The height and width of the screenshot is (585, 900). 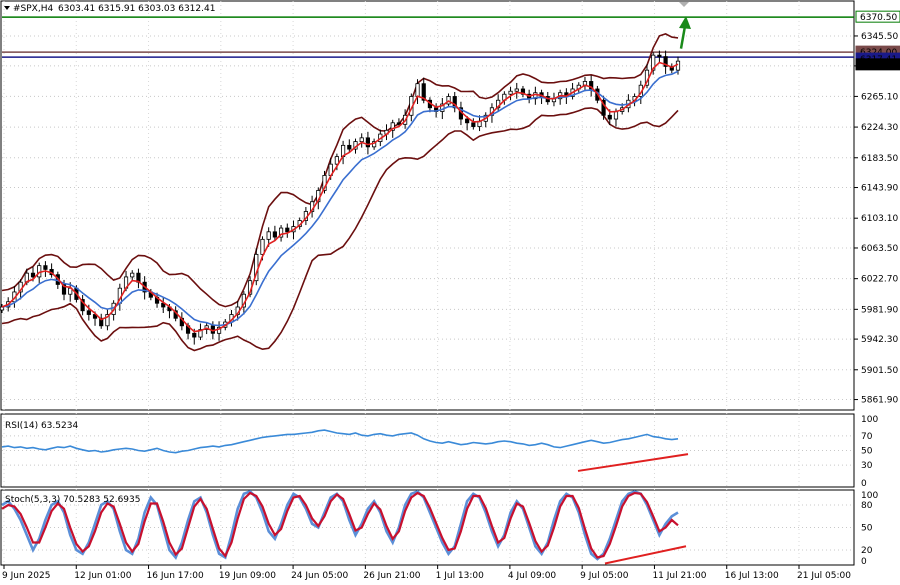 What do you see at coordinates (175, 576) in the screenshot?
I see `x-tick-label: 16 Jun 17:00` at bounding box center [175, 576].